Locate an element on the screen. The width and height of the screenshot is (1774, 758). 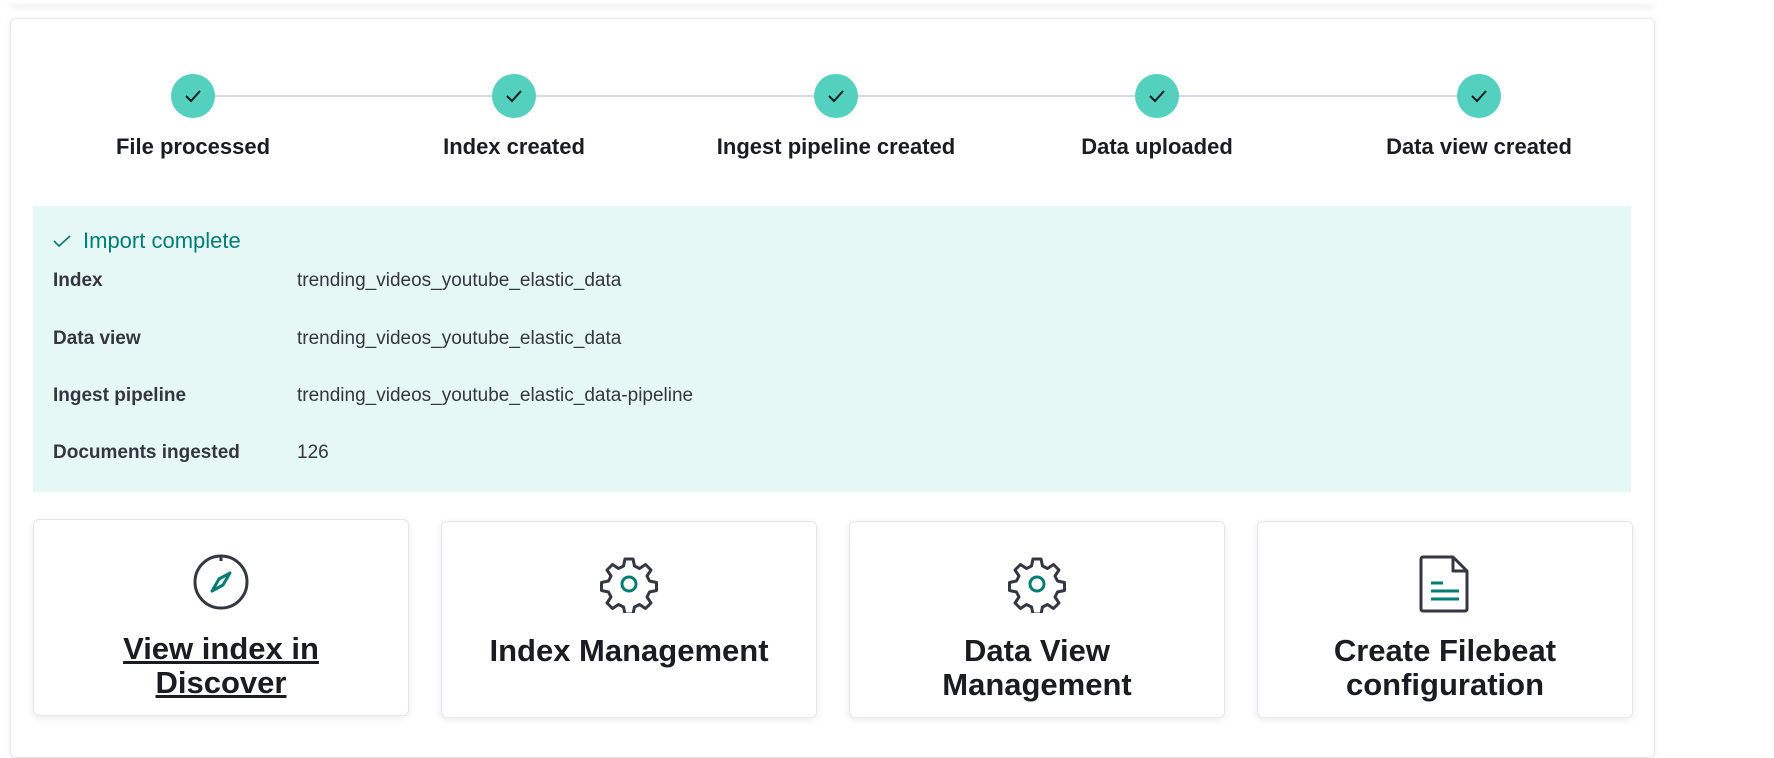
index-management-card: Index Management is located at coordinates (629, 619).